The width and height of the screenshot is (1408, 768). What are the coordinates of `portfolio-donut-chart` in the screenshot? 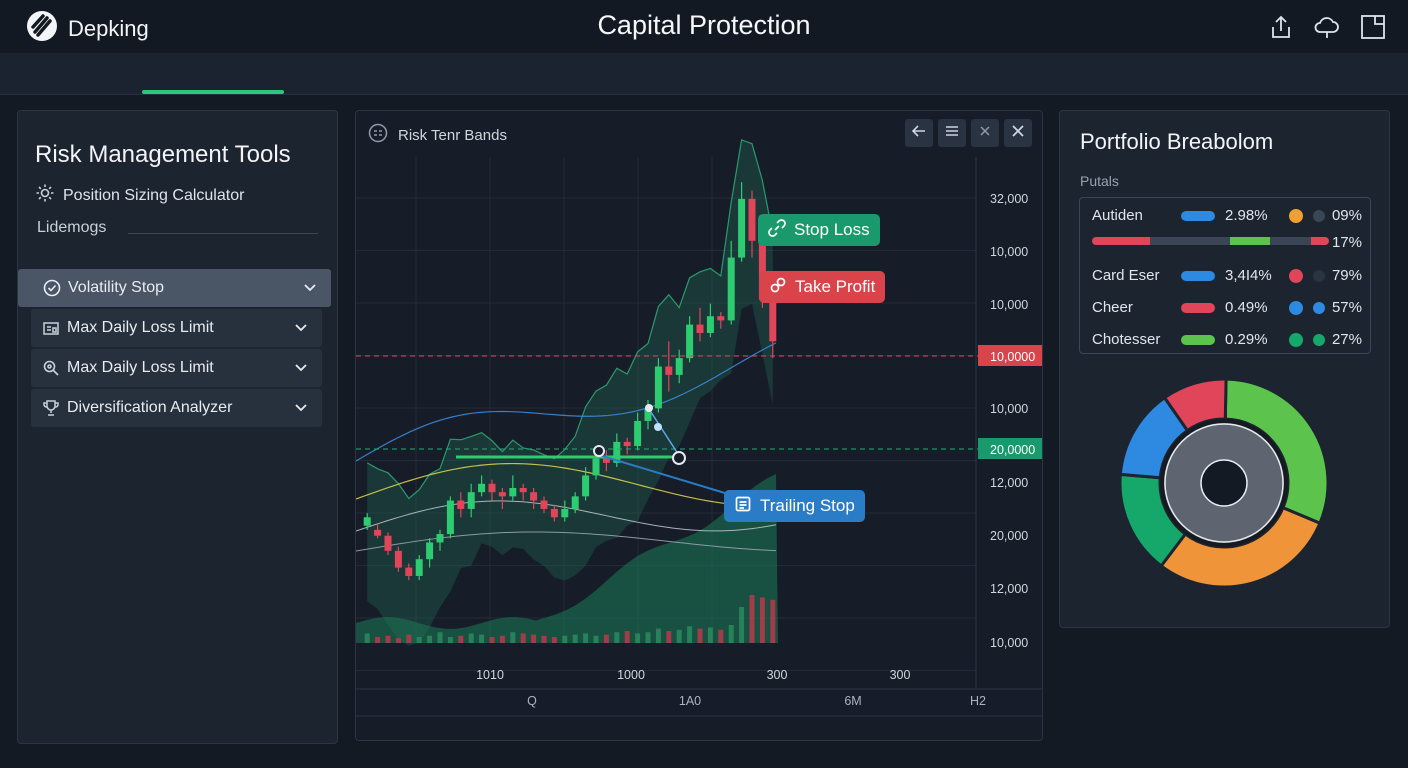 It's located at (1224, 483).